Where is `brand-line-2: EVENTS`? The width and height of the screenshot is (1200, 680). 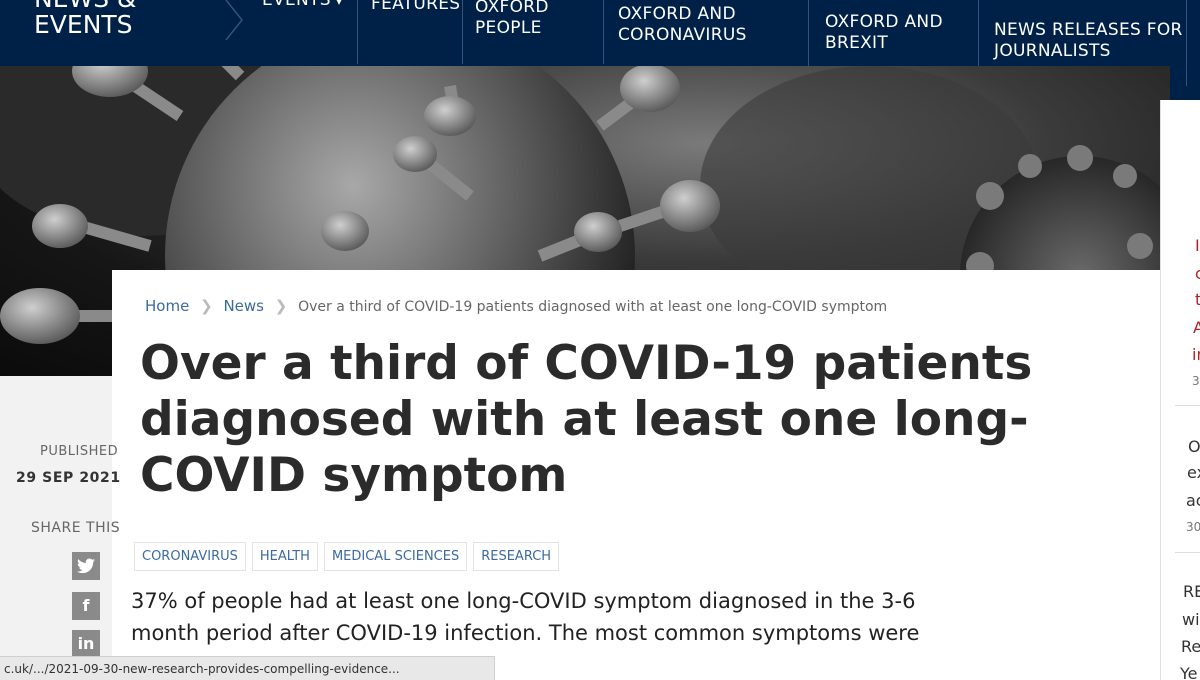 brand-line-2: EVENTS is located at coordinates (83, 24).